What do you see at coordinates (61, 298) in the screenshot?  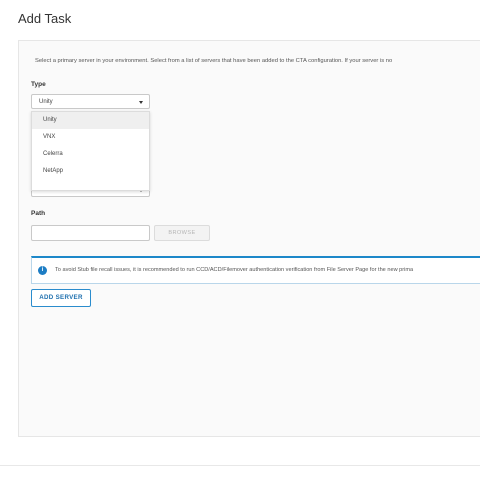 I see `add-server-button: ADD SERVER` at bounding box center [61, 298].